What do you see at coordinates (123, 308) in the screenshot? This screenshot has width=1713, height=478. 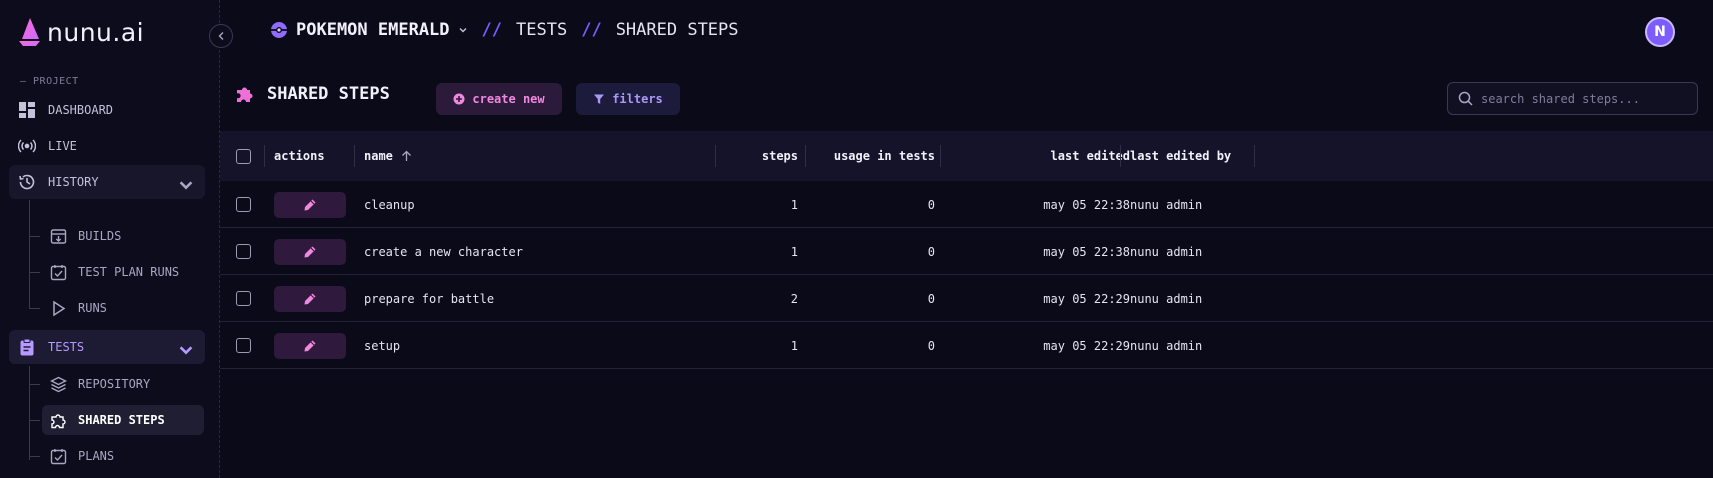 I see `sidebar-item-runs: RUNS` at bounding box center [123, 308].